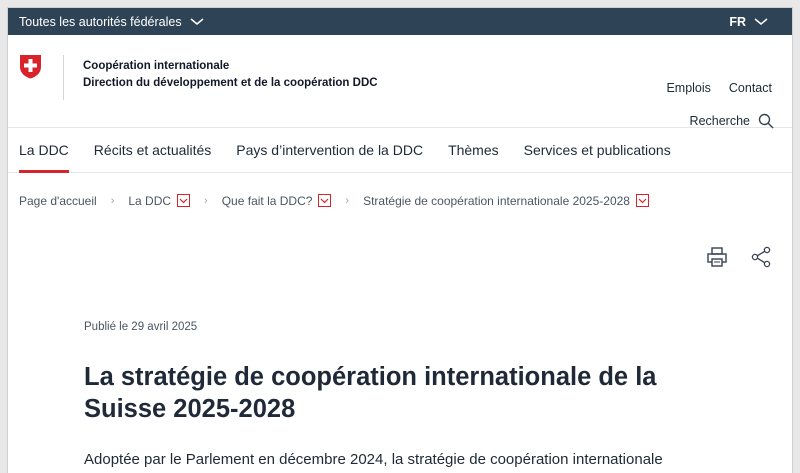 The image size is (800, 473). I want to click on share-icon, so click(761, 257).